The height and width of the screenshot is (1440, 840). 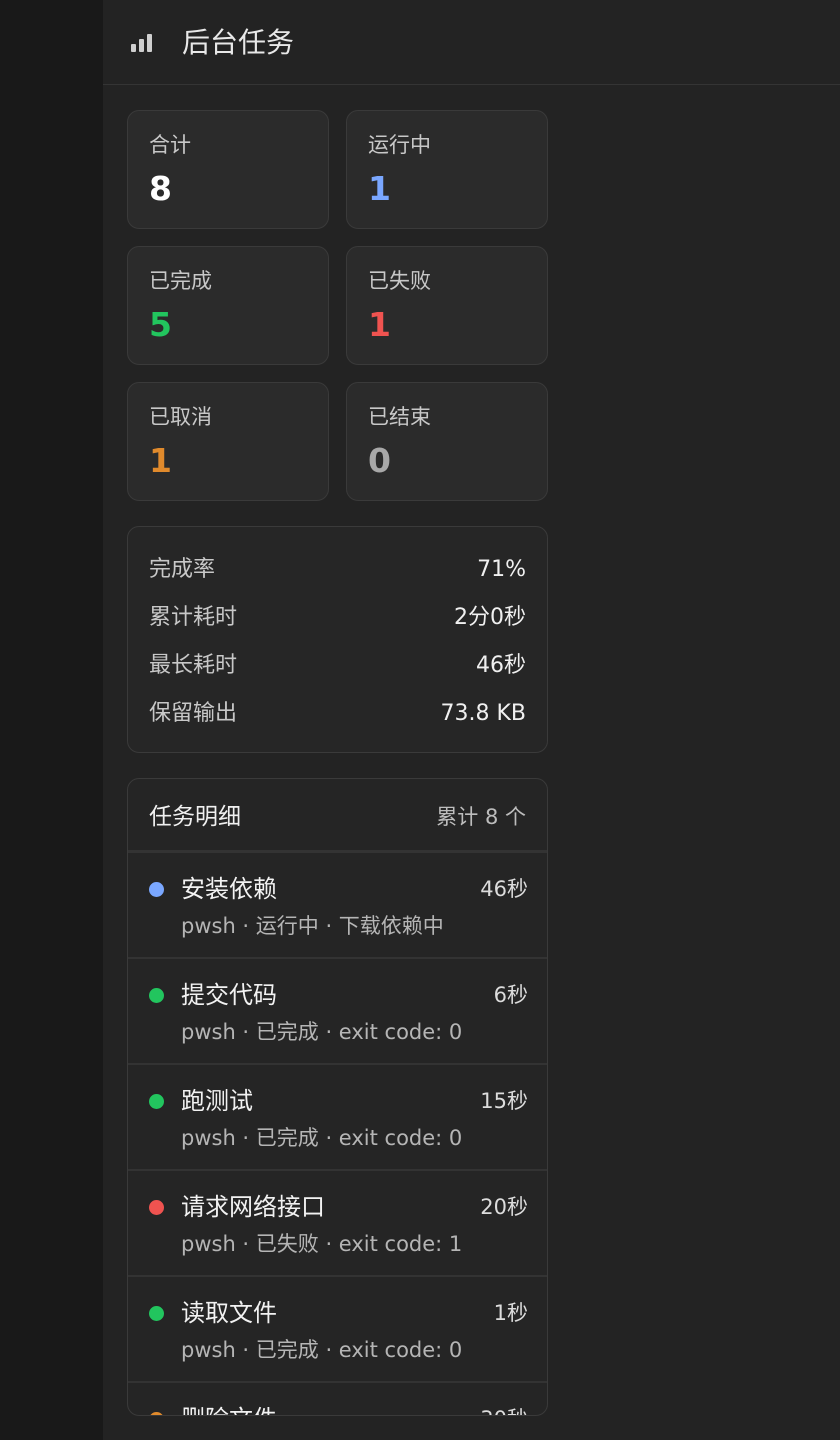 What do you see at coordinates (337, 666) in the screenshot?
I see `metric-longest-duration: 最长耗时 46秒` at bounding box center [337, 666].